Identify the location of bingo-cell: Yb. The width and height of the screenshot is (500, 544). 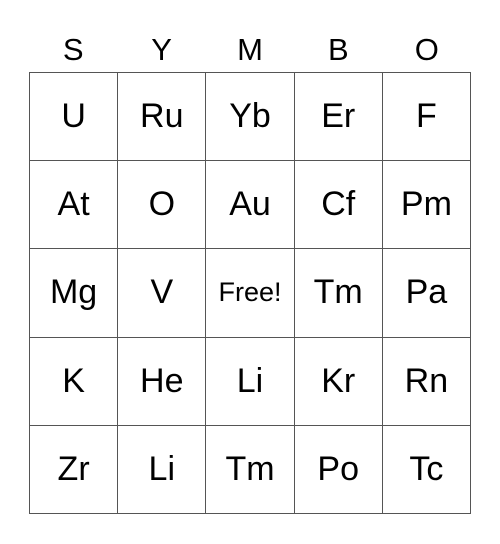
(250, 117).